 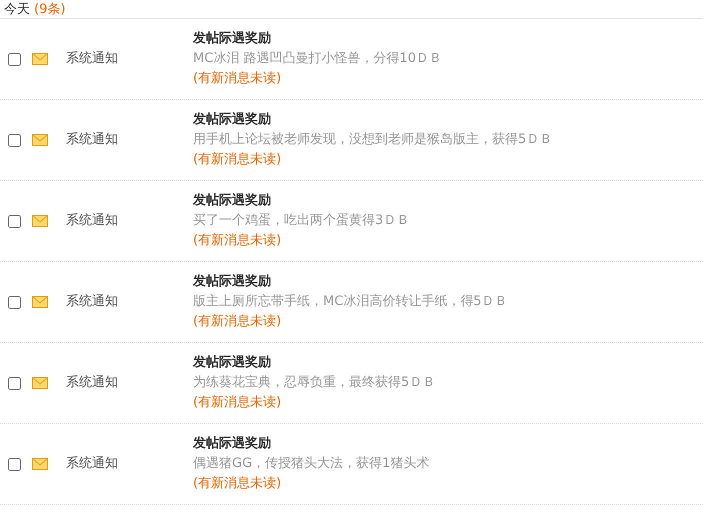 What do you see at coordinates (372, 140) in the screenshot?
I see `message-preview: 用手机上论坛被老师发现，没想到老师是猴岛版主，获得5ＤＢ` at bounding box center [372, 140].